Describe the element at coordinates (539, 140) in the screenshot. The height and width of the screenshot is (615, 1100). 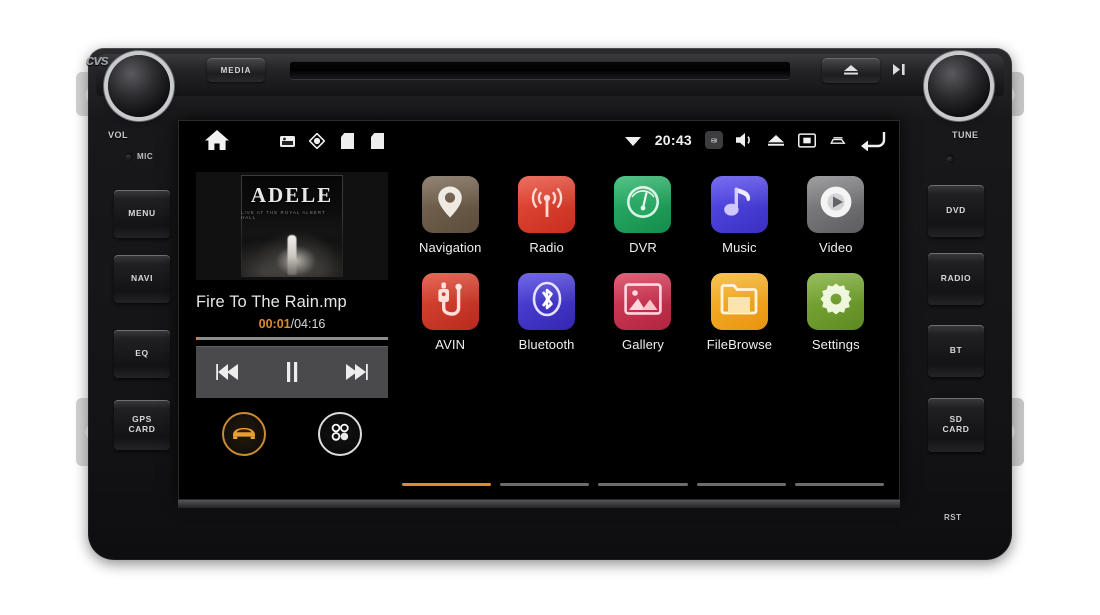
I see `android-status-bar: 20:43` at that location.